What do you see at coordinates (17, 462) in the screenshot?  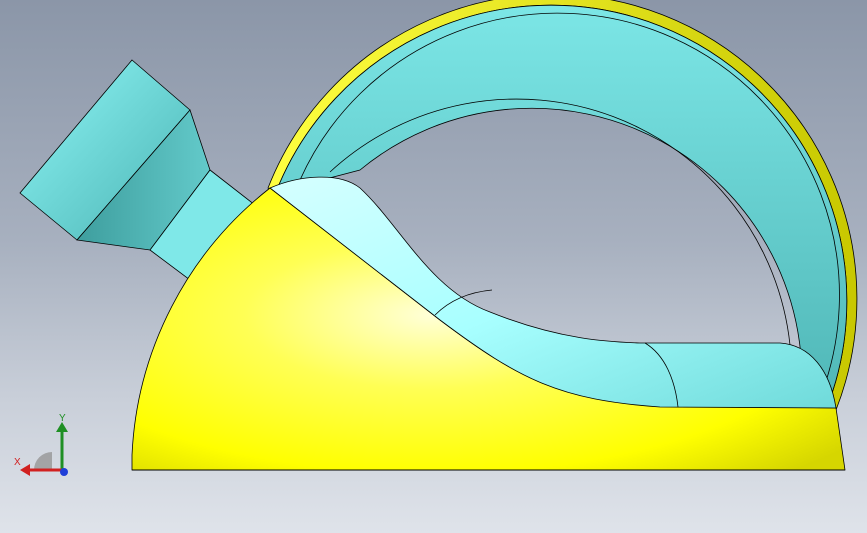 I see `x-axis-label: X` at bounding box center [17, 462].